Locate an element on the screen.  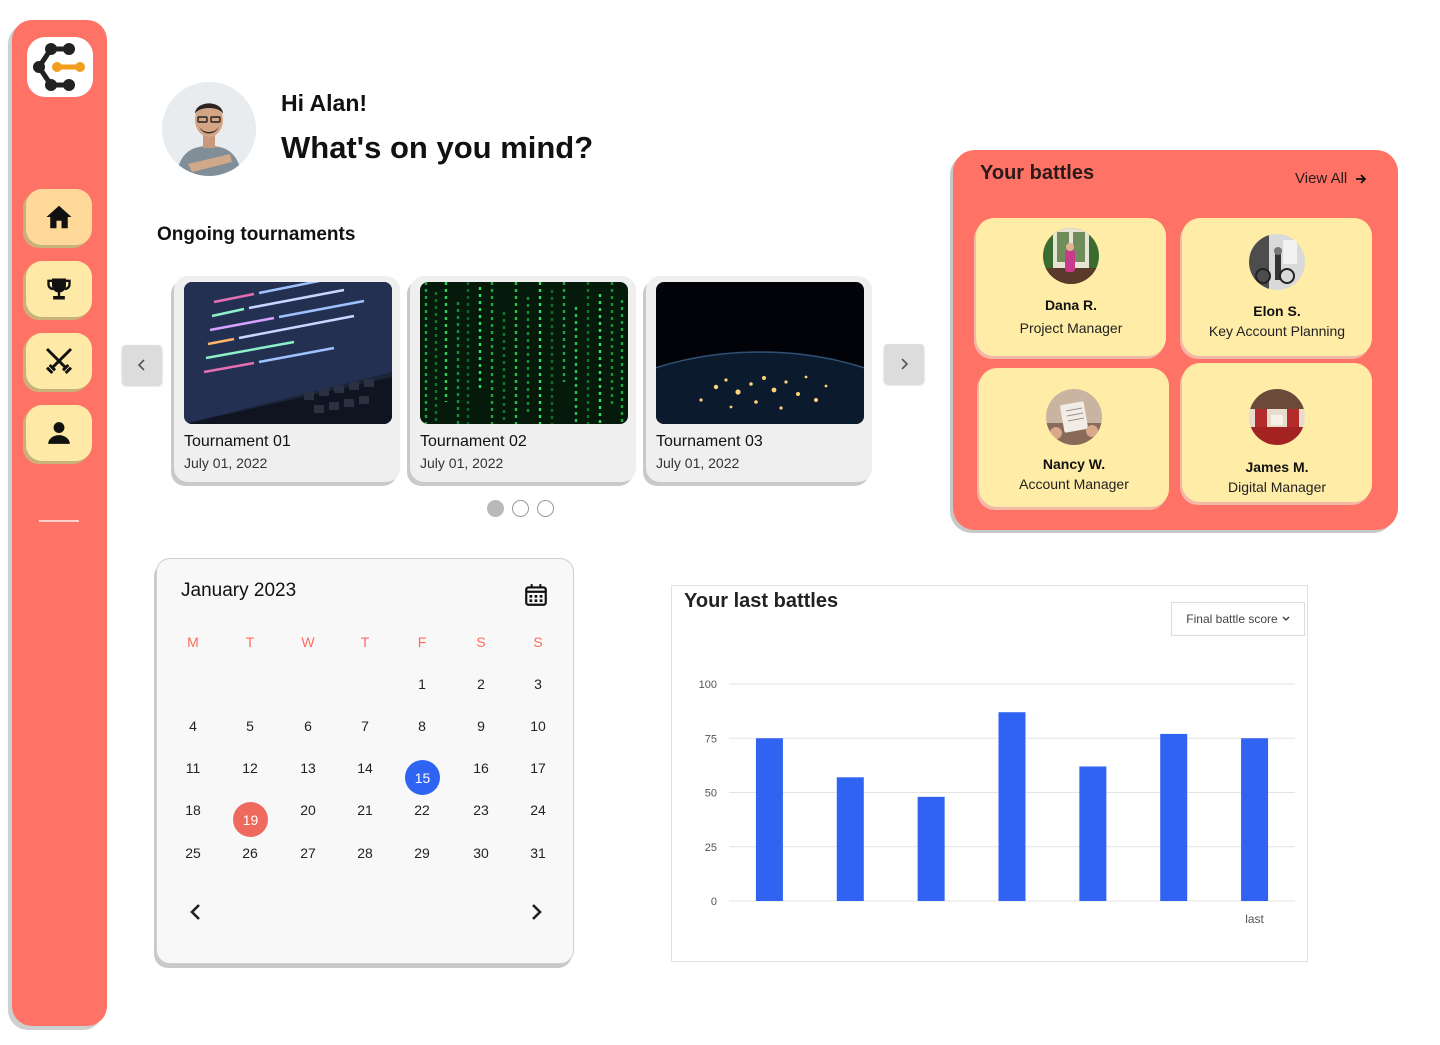
calendar-day: 15 is located at coordinates (422, 777).